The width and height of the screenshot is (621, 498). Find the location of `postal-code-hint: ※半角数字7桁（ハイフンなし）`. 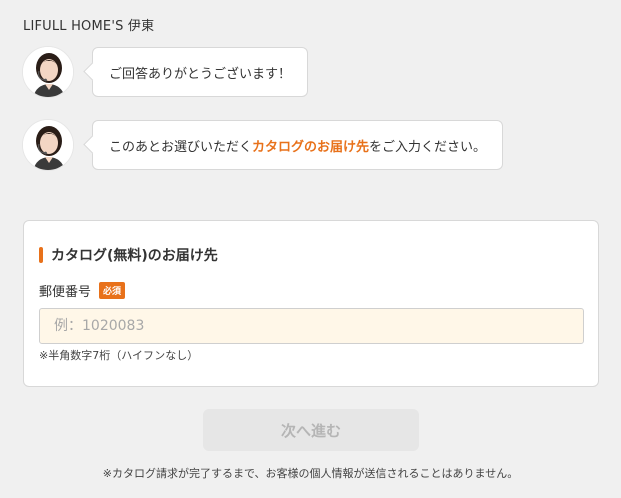

postal-code-hint: ※半角数字7桁（ハイフンなし） is located at coordinates (119, 355).